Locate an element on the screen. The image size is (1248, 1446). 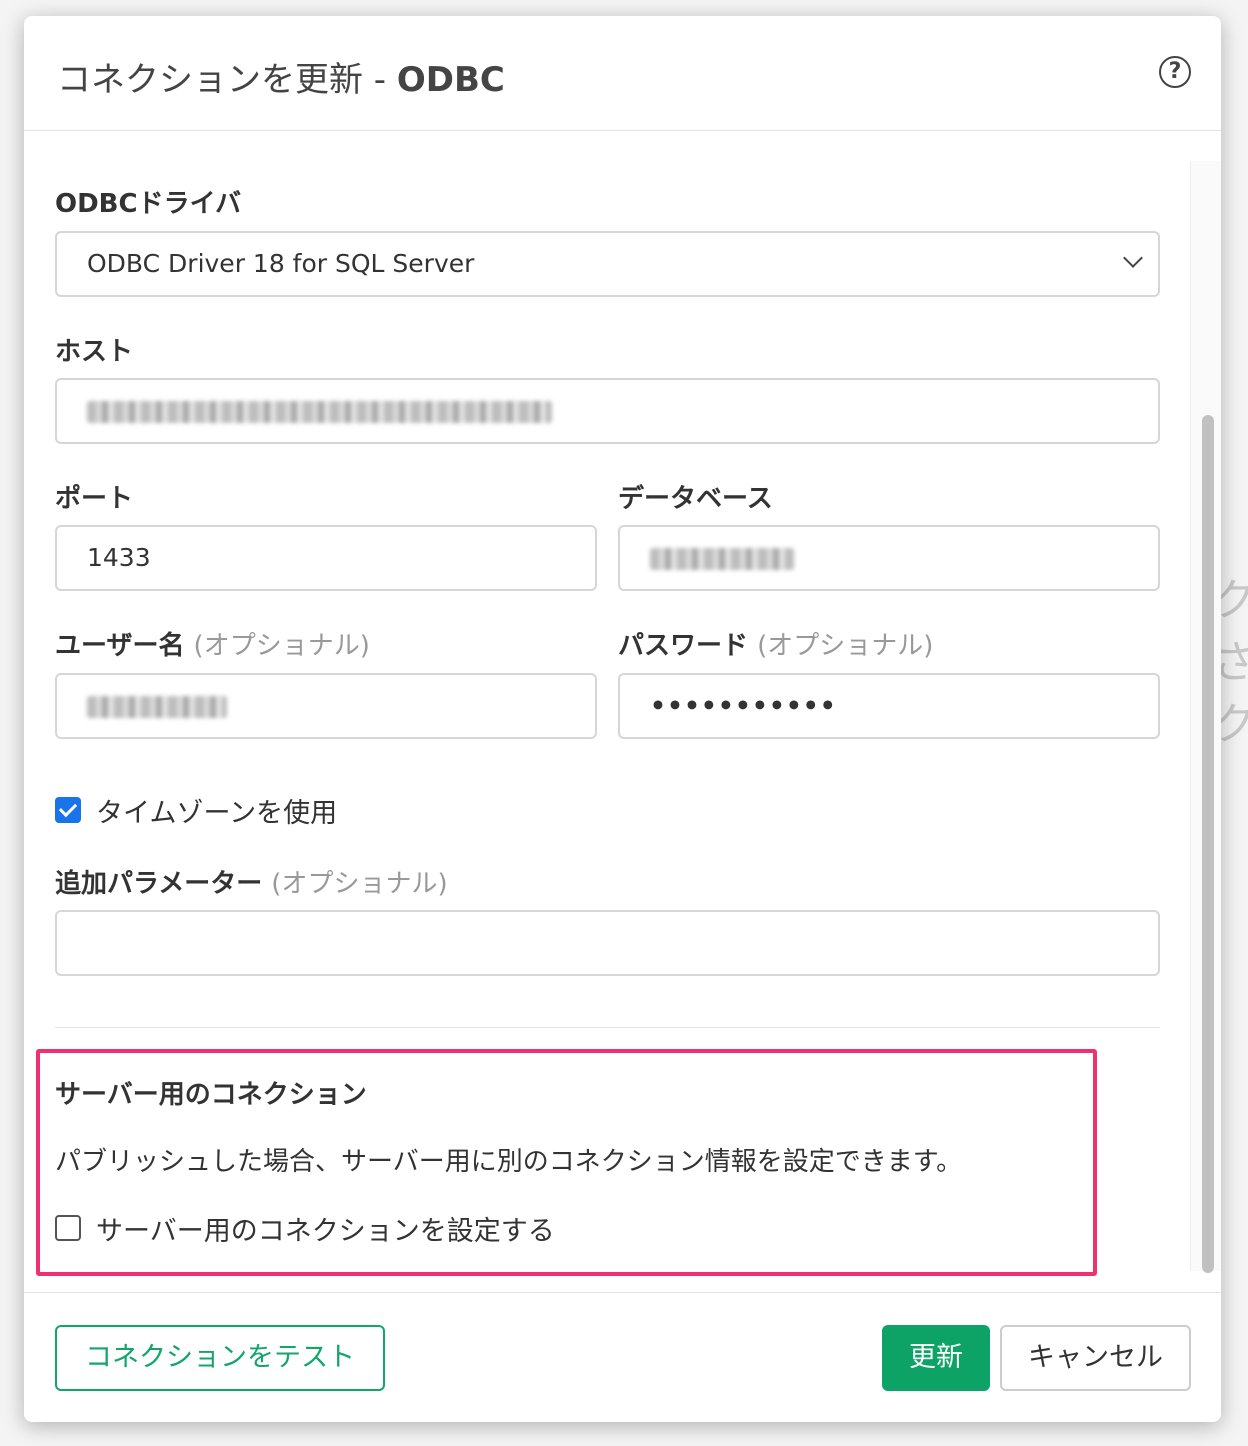
scrollbar-thumb is located at coordinates (1208, 844).